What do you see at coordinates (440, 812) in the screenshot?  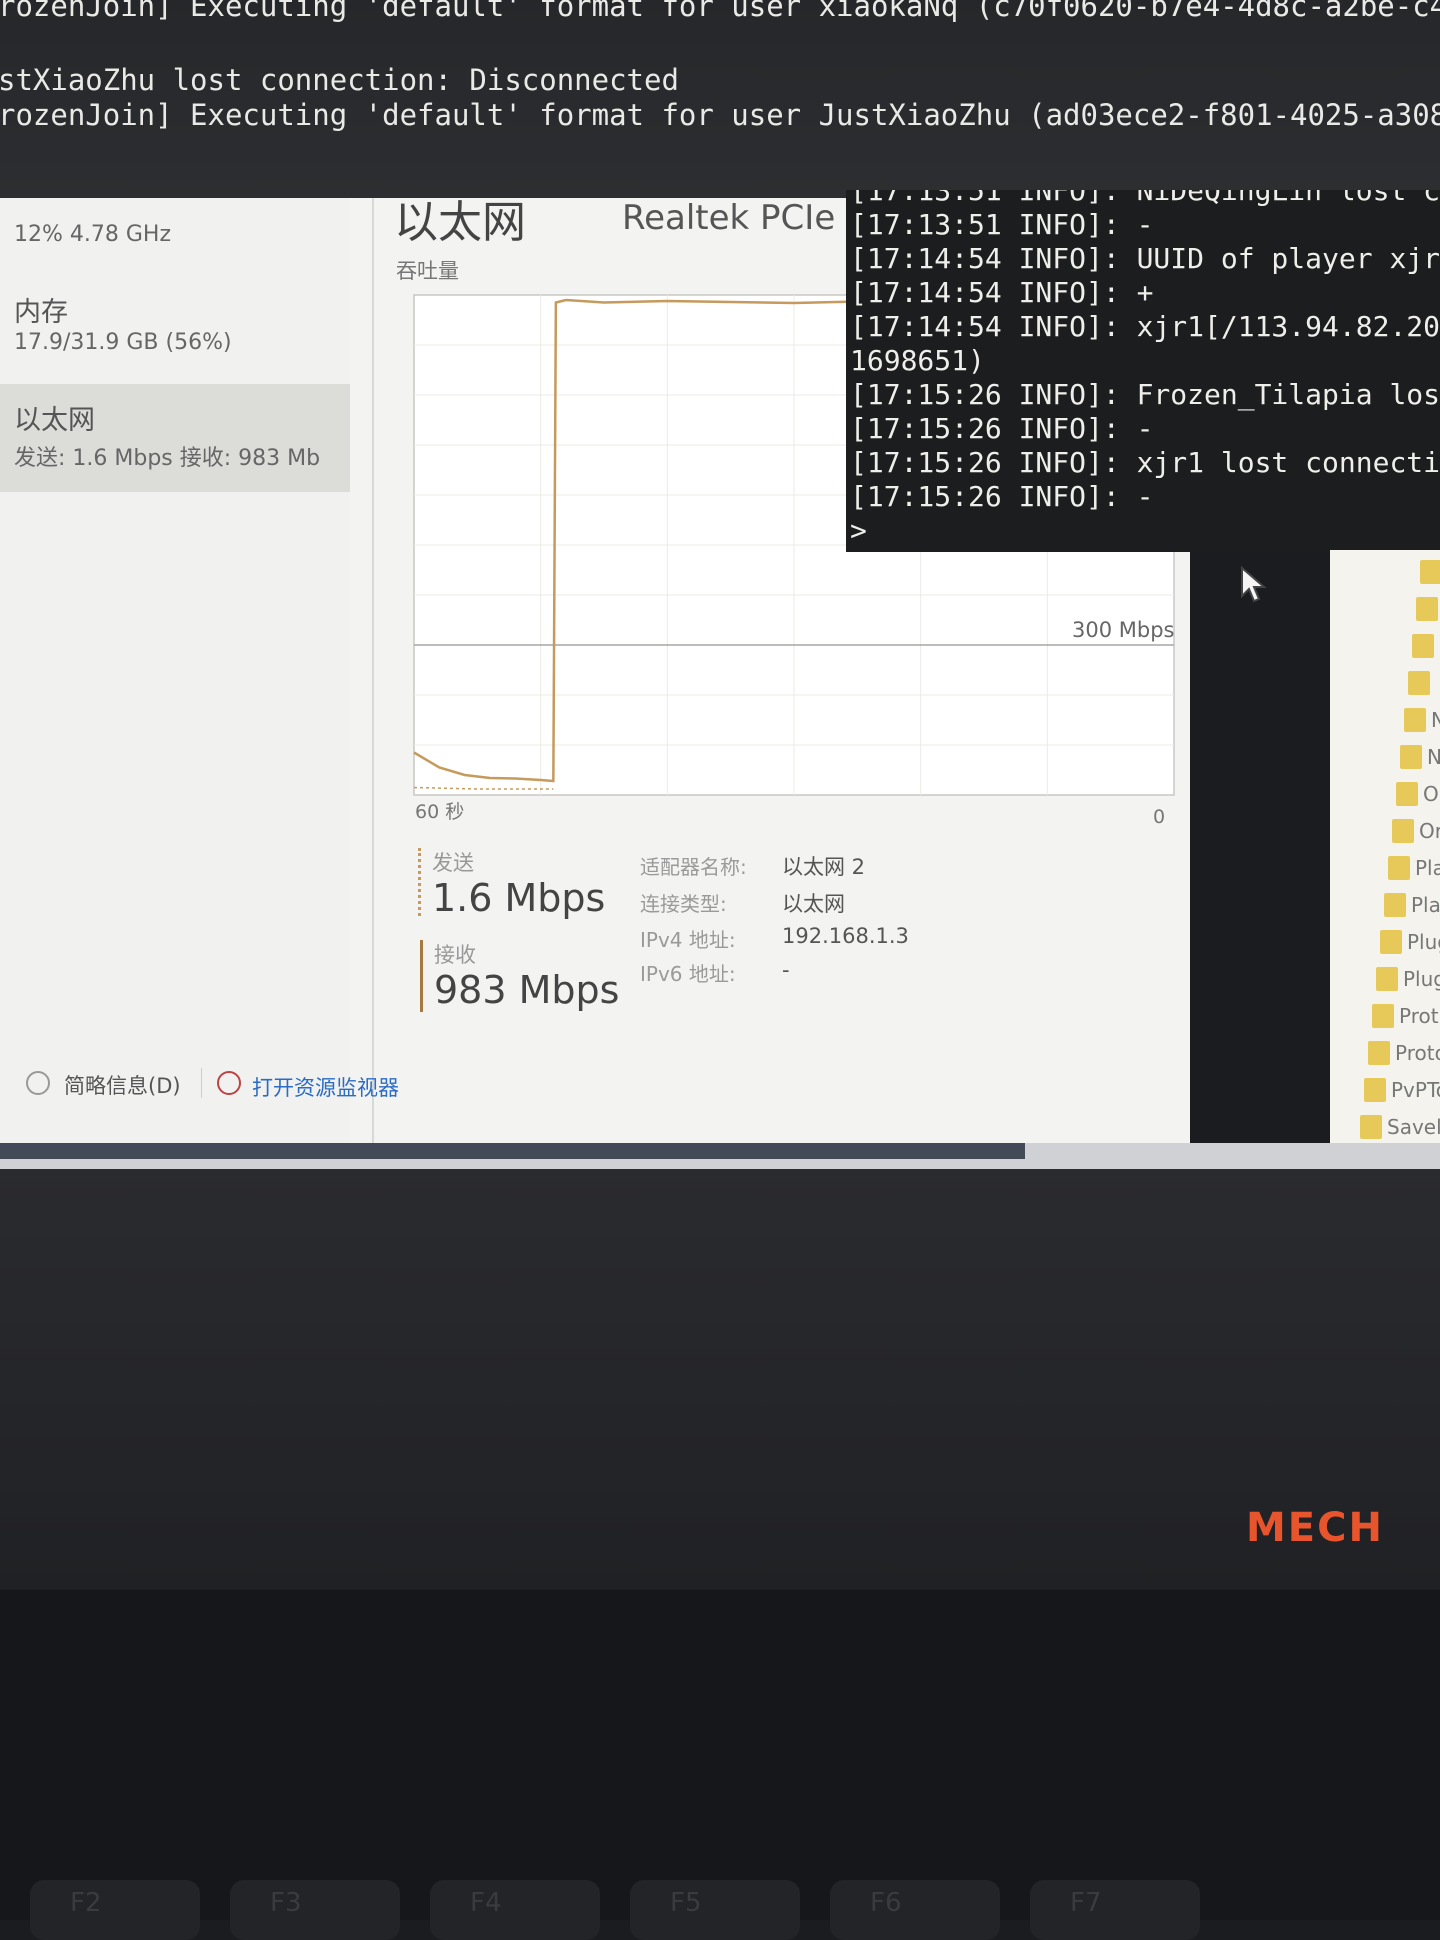 I see `time-axis-start: 60 秒` at bounding box center [440, 812].